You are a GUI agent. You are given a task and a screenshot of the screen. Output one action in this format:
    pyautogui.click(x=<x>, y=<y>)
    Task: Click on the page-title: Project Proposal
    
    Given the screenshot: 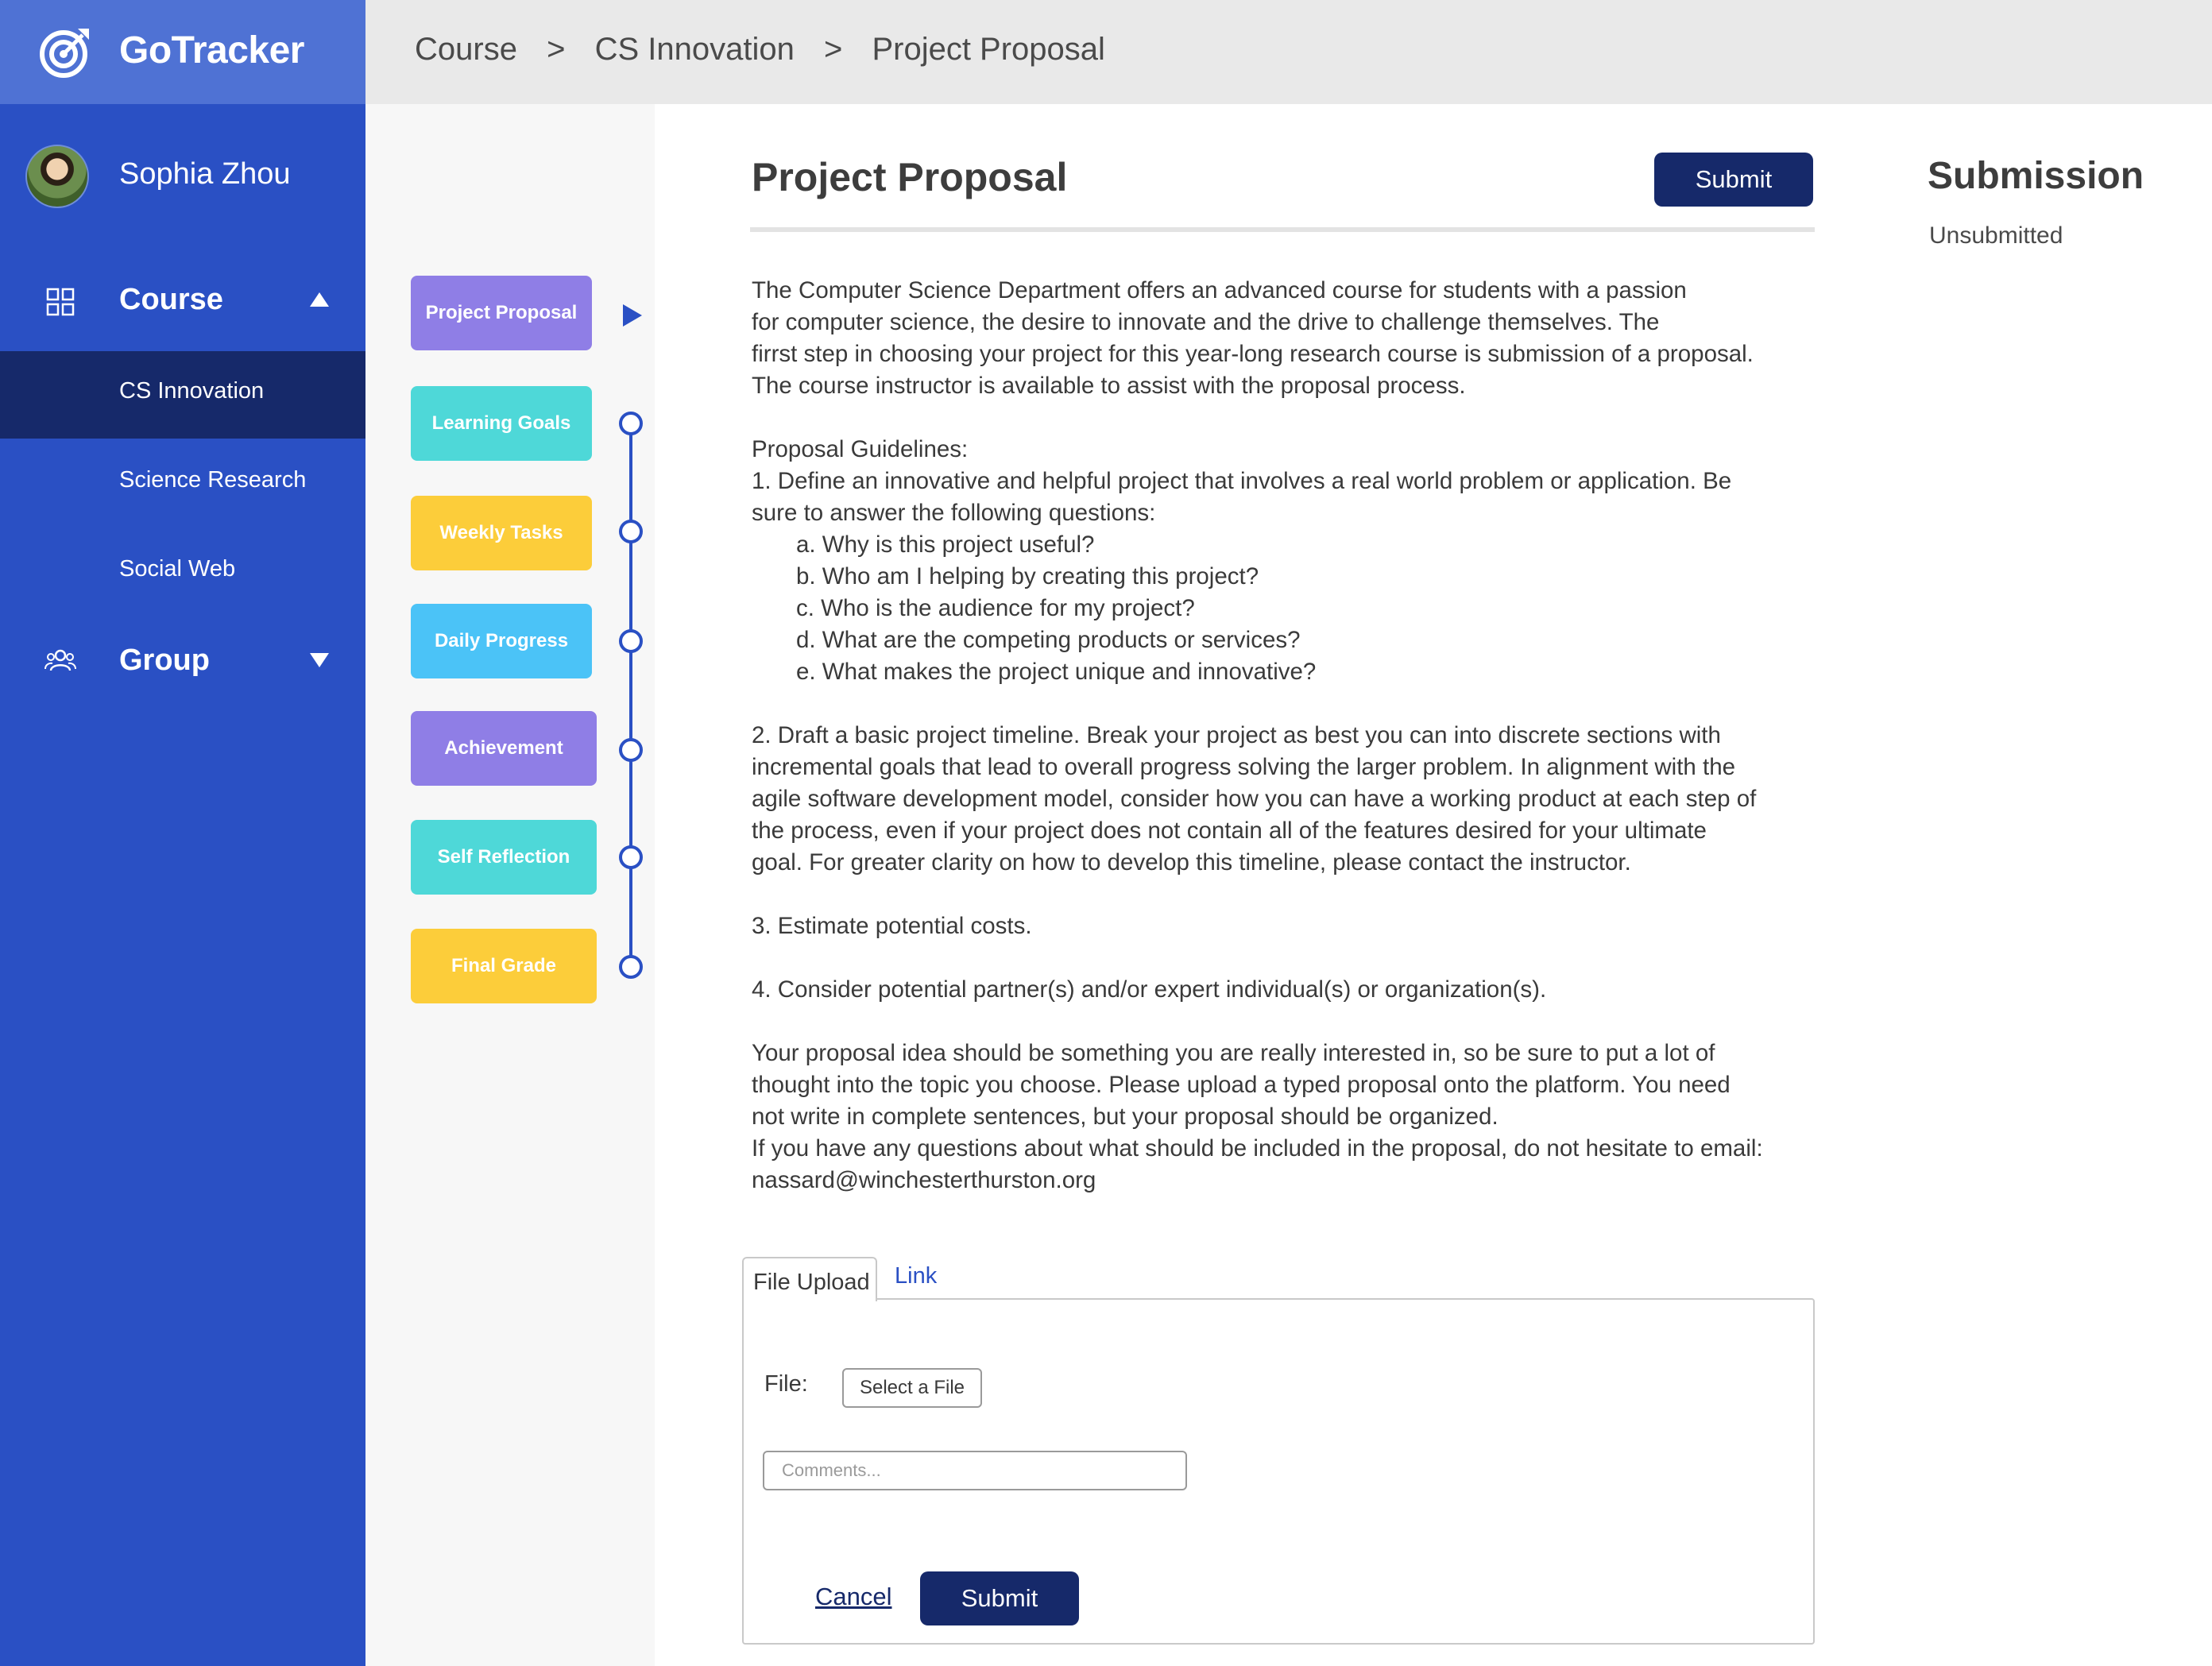 What is the action you would take?
    pyautogui.click(x=910, y=177)
    